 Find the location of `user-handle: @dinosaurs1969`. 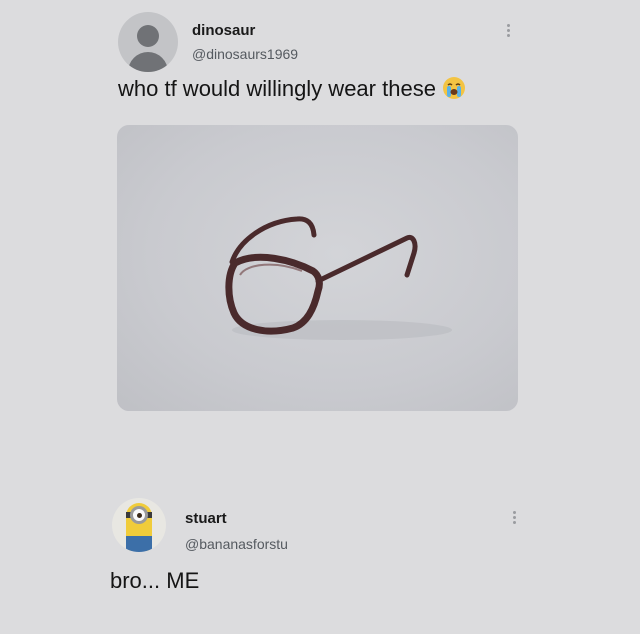

user-handle: @dinosaurs1969 is located at coordinates (245, 54).